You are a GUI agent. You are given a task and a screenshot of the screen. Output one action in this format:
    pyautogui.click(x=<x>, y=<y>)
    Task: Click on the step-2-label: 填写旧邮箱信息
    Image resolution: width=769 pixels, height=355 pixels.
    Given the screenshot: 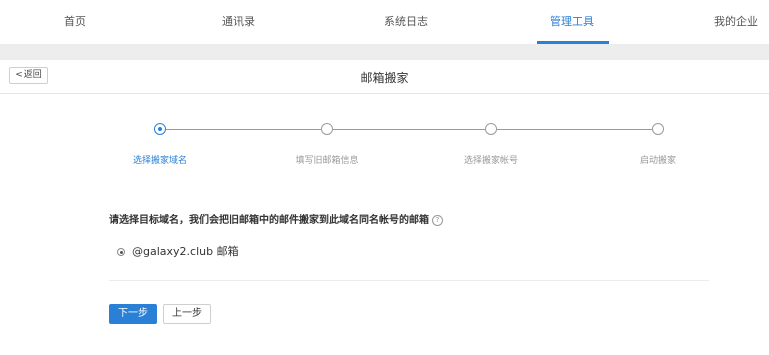 What is the action you would take?
    pyautogui.click(x=327, y=161)
    